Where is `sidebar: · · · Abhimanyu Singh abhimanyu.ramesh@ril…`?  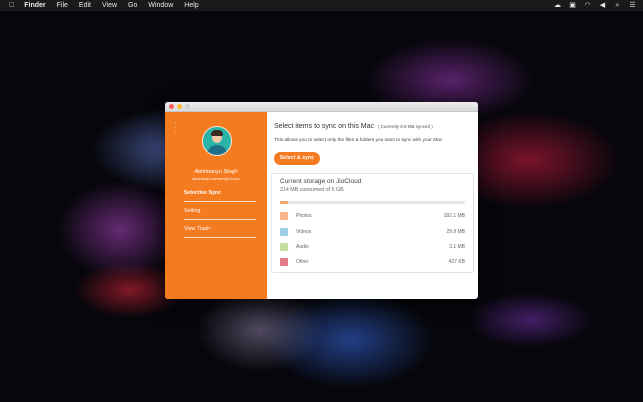
sidebar: · · · Abhimanyu Singh abhimanyu.ramesh@ril… is located at coordinates (216, 205).